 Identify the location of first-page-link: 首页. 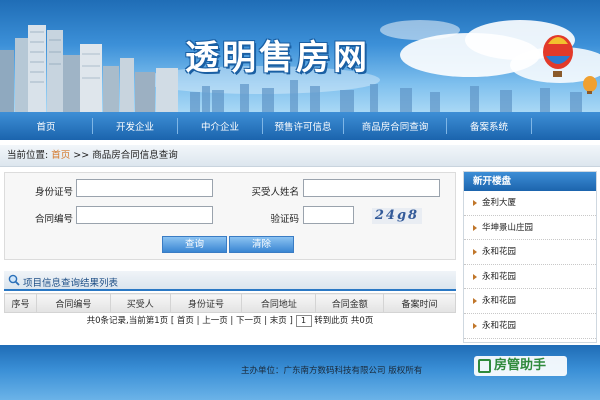
(185, 321).